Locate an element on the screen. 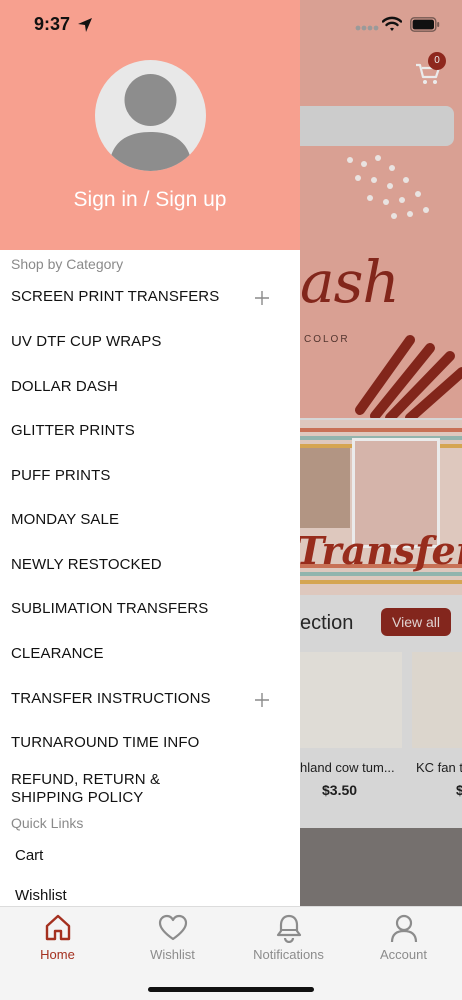 This screenshot has width=462, height=1000. category-uv-dtf-cup-wraps: UV DTF CUP WRAPS is located at coordinates (150, 343).